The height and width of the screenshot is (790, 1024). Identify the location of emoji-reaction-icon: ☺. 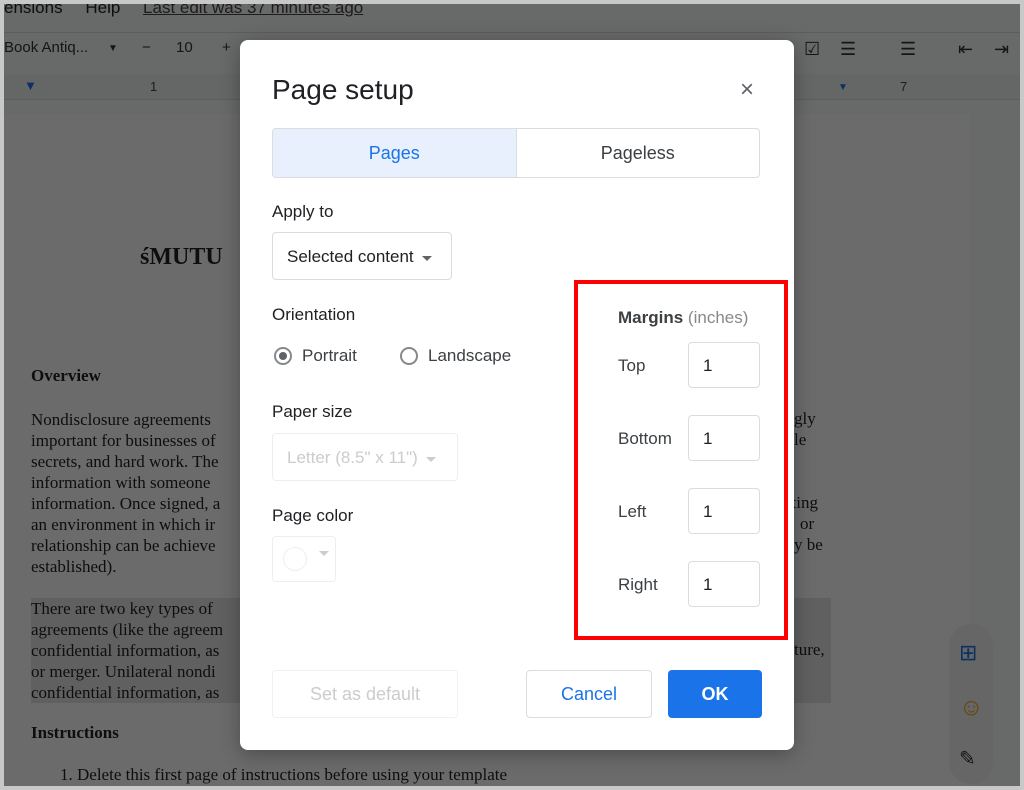
(971, 708).